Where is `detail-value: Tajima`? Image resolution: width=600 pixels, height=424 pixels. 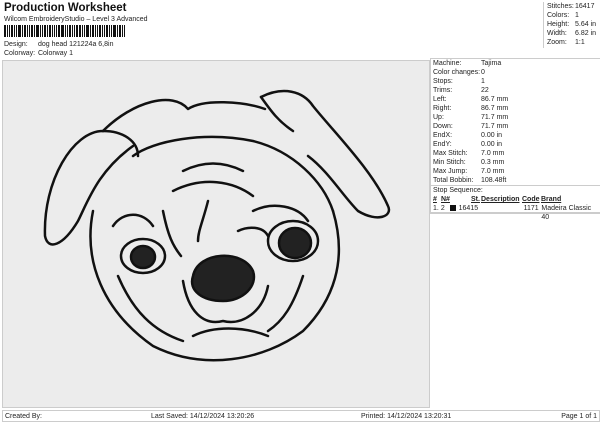
detail-value: Tajima is located at coordinates (491, 63).